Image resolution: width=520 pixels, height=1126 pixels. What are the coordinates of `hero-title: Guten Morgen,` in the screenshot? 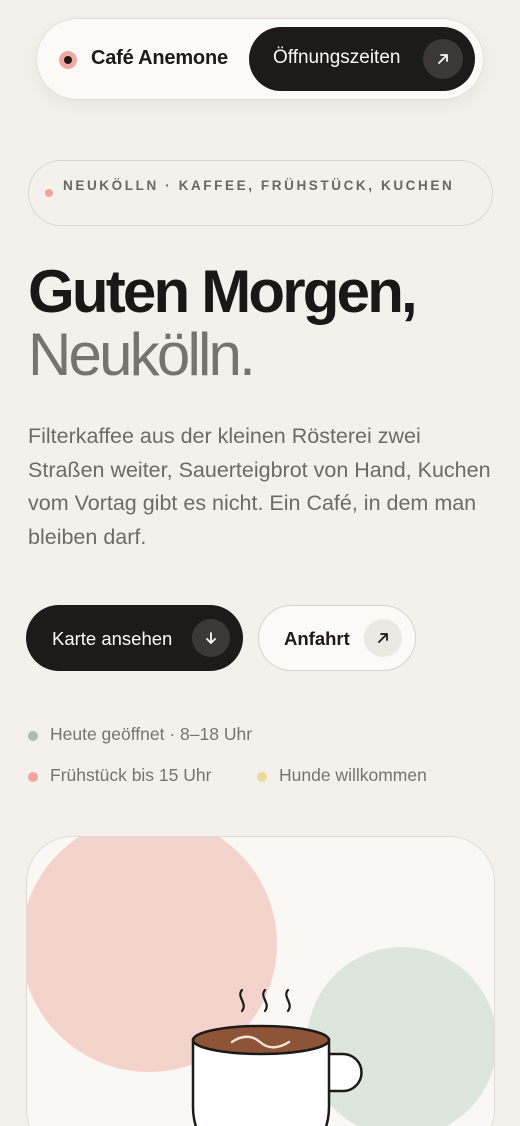 It's located at (223, 291).